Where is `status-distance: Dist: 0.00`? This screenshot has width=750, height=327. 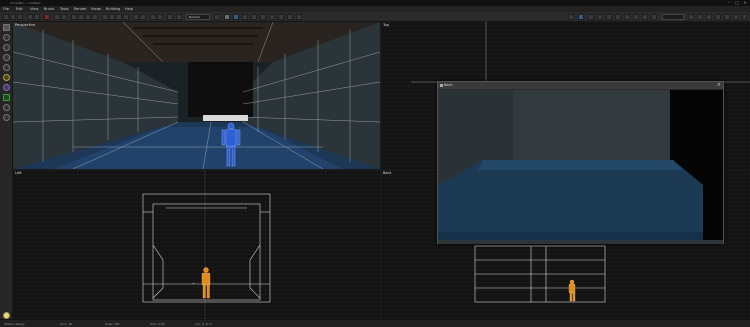
status-distance: Dist: 0.00 is located at coordinates (157, 324).